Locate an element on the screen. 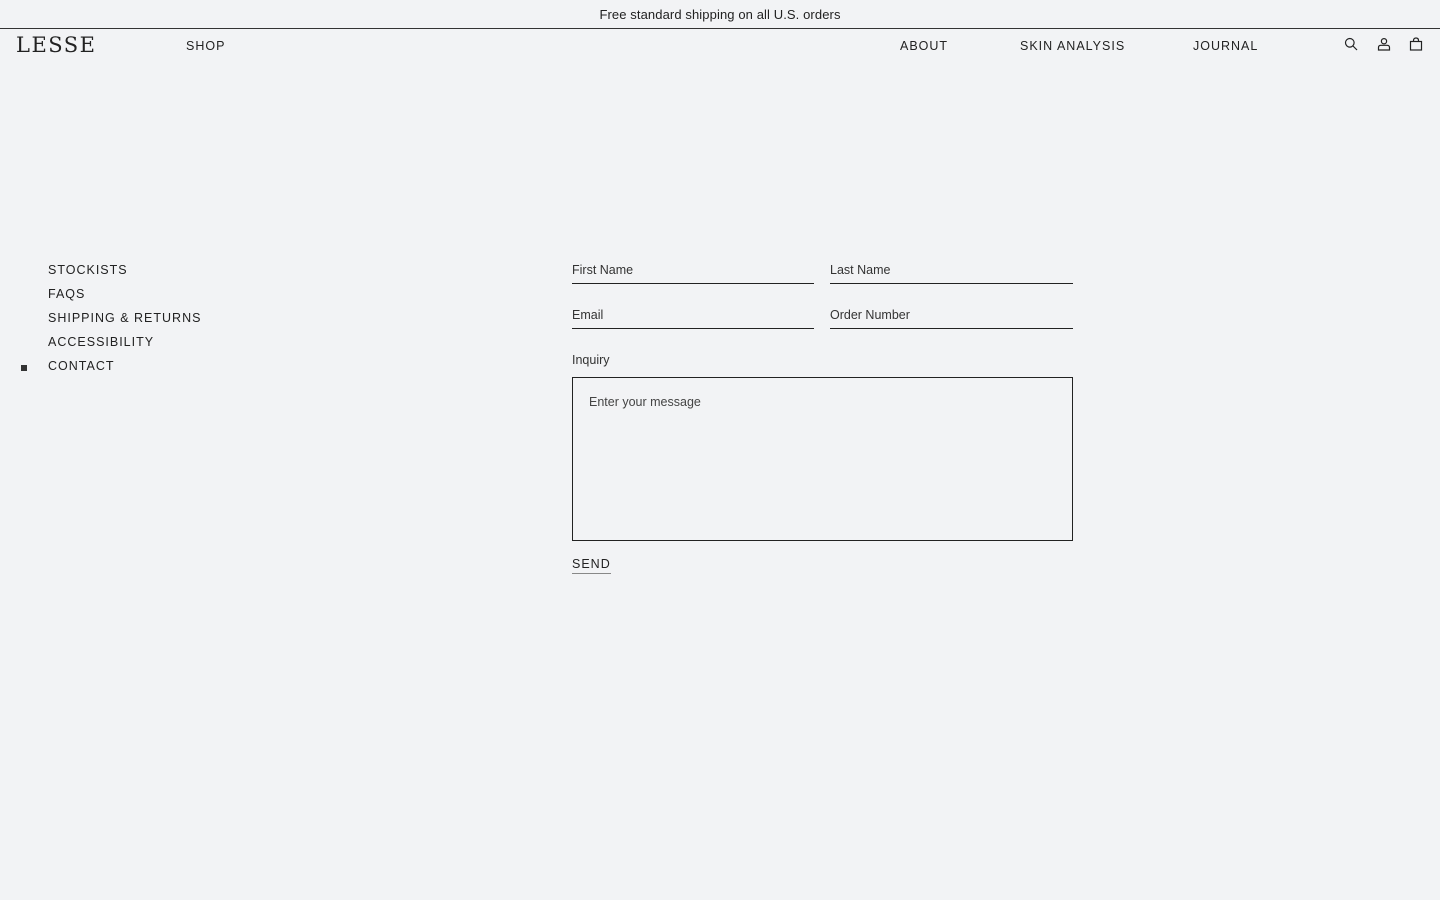  email-field is located at coordinates (693, 318).